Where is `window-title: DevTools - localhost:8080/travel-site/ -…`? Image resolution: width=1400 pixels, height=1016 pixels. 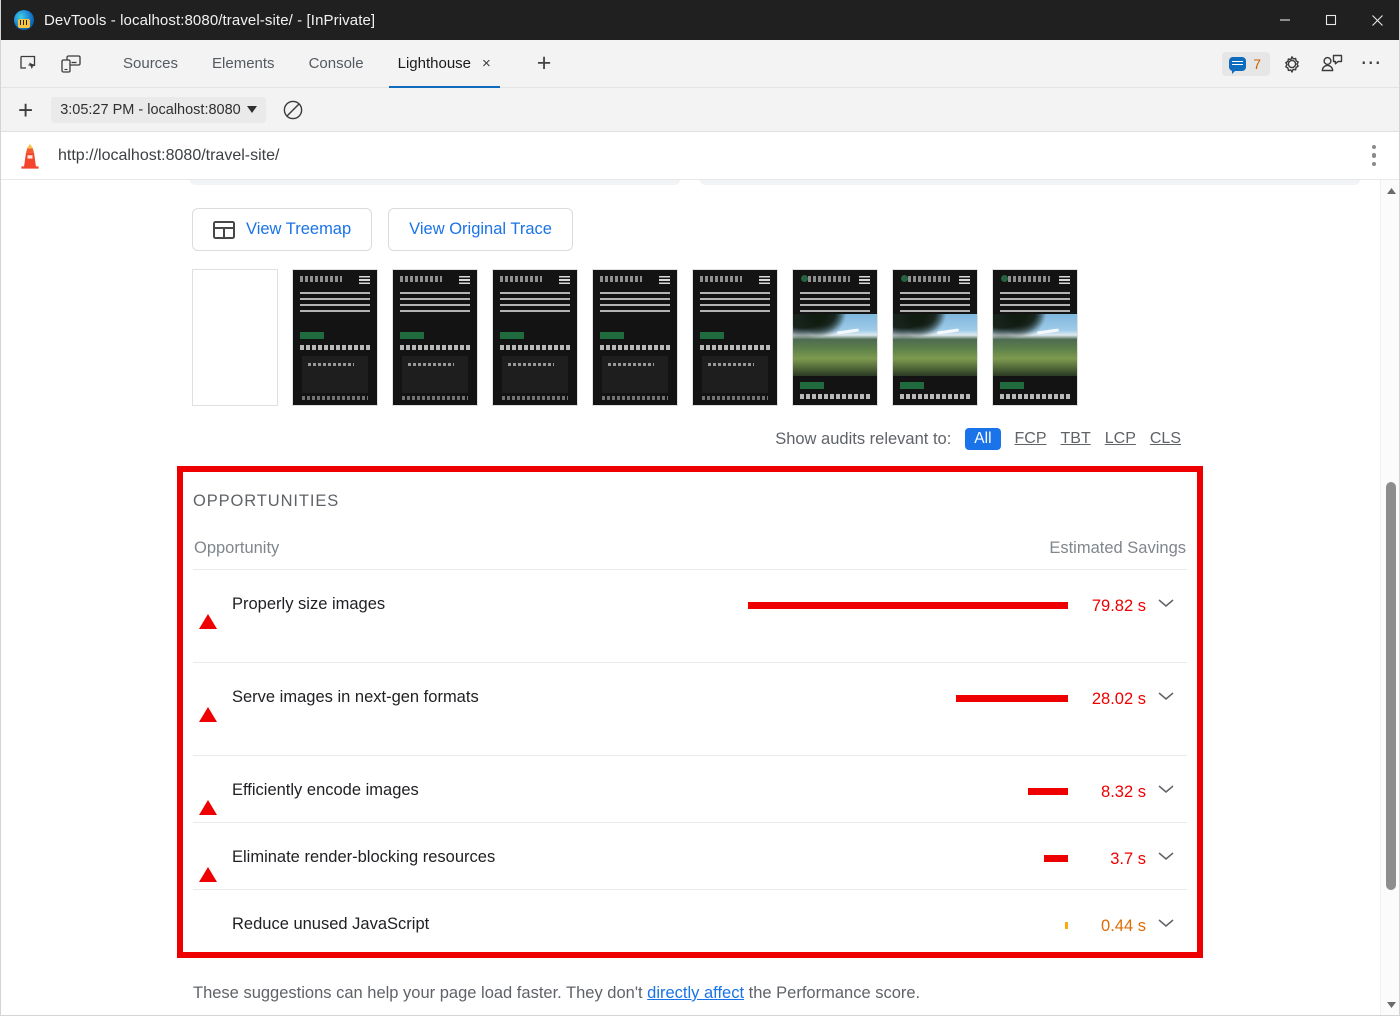
window-title: DevTools - localhost:8080/travel-site/ -… is located at coordinates (210, 20).